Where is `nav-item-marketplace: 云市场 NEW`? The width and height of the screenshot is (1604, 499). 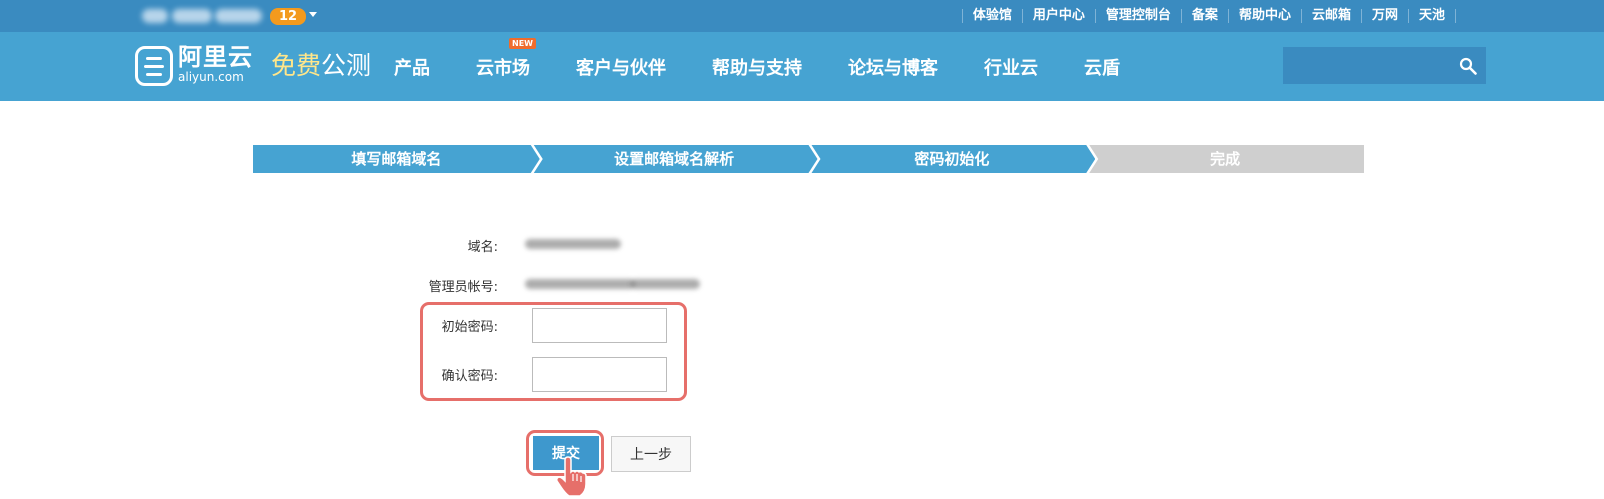 nav-item-marketplace: 云市场 NEW is located at coordinates (506, 58).